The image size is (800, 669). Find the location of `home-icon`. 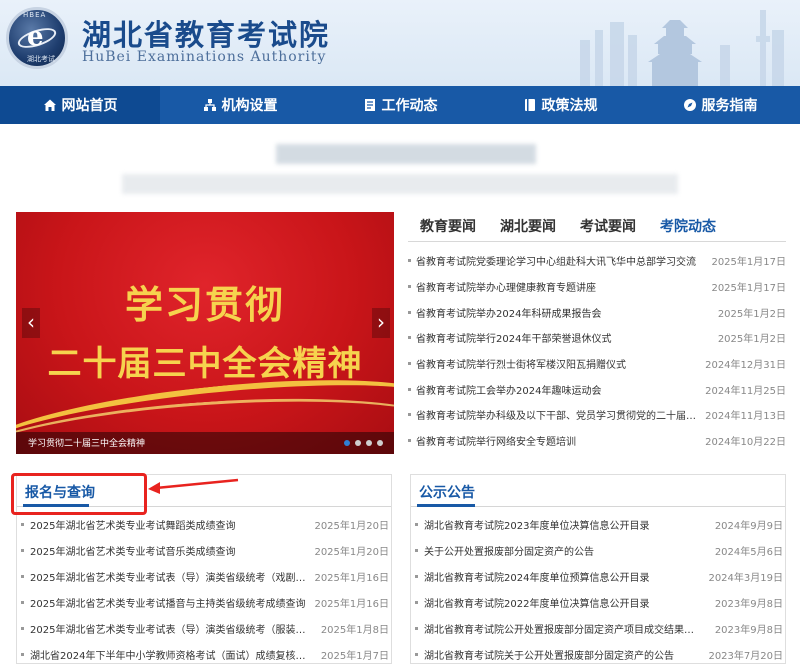

home-icon is located at coordinates (49, 105).